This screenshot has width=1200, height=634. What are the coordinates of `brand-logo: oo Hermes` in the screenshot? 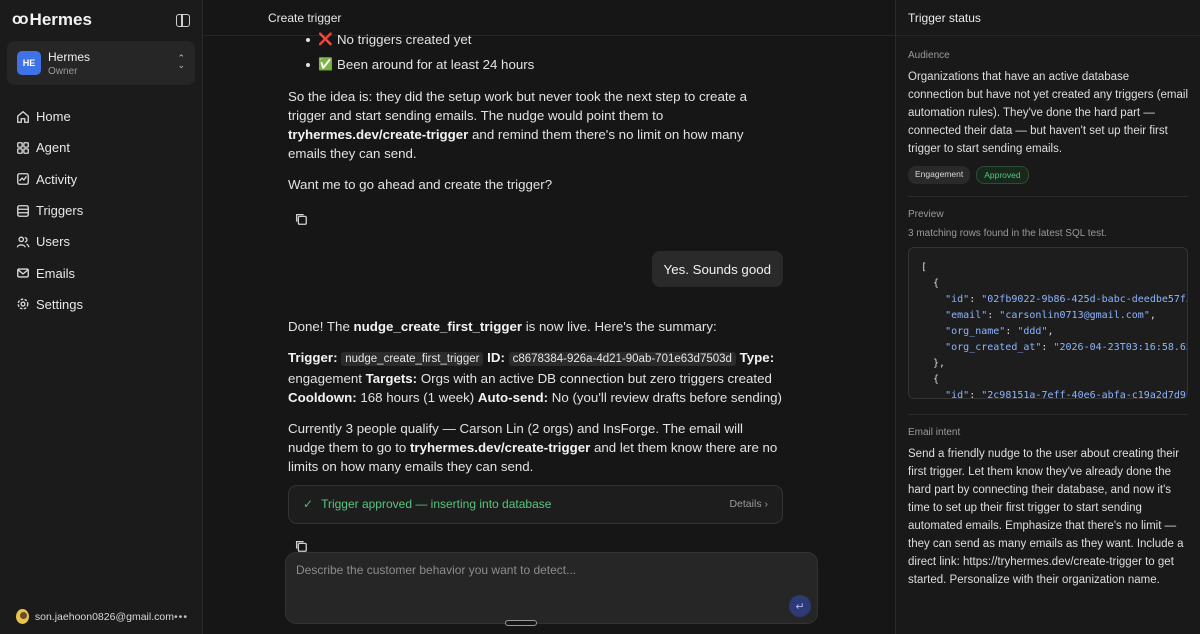 It's located at (52, 20).